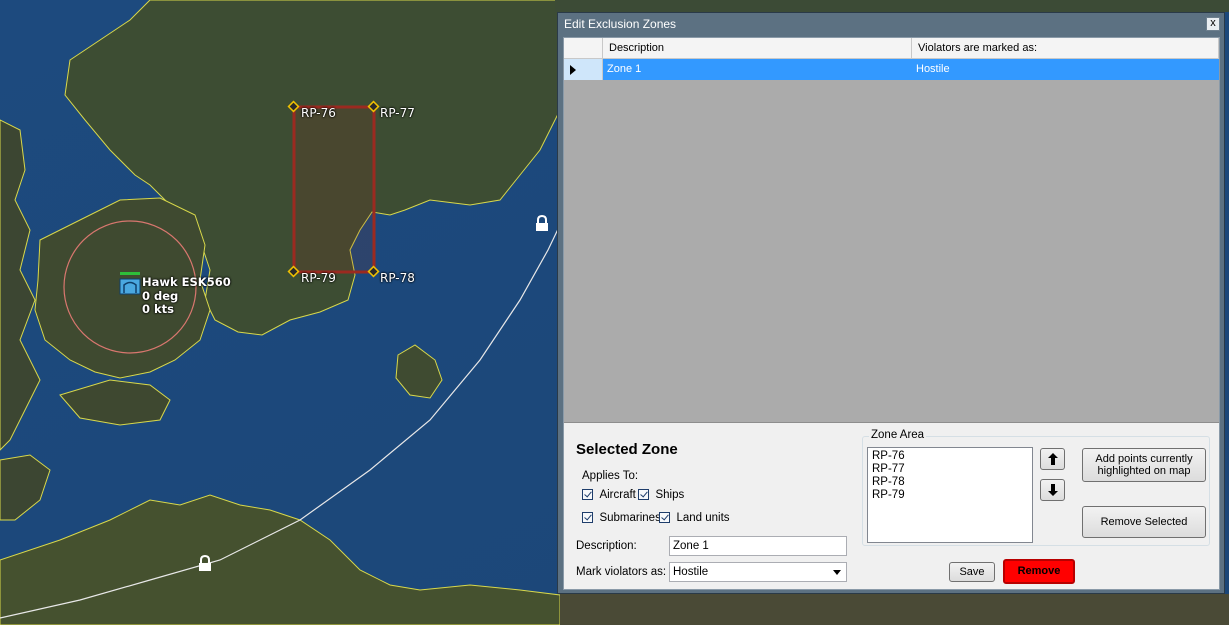 Image resolution: width=1229 pixels, height=625 pixels. What do you see at coordinates (972, 572) in the screenshot?
I see `save-button: Save` at bounding box center [972, 572].